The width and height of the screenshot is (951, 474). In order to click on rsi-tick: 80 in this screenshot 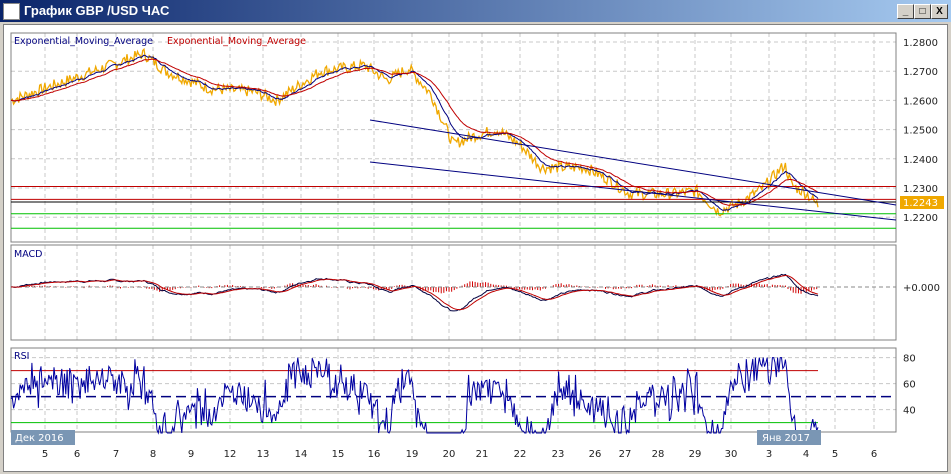, I will do `click(909, 359)`.